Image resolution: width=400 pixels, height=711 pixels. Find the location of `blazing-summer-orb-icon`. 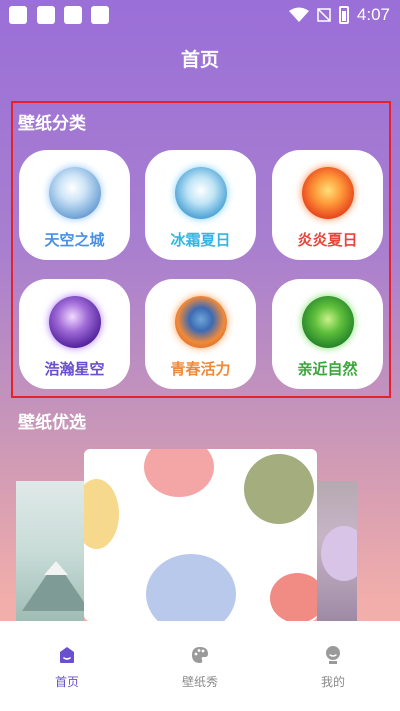

blazing-summer-orb-icon is located at coordinates (327, 193).